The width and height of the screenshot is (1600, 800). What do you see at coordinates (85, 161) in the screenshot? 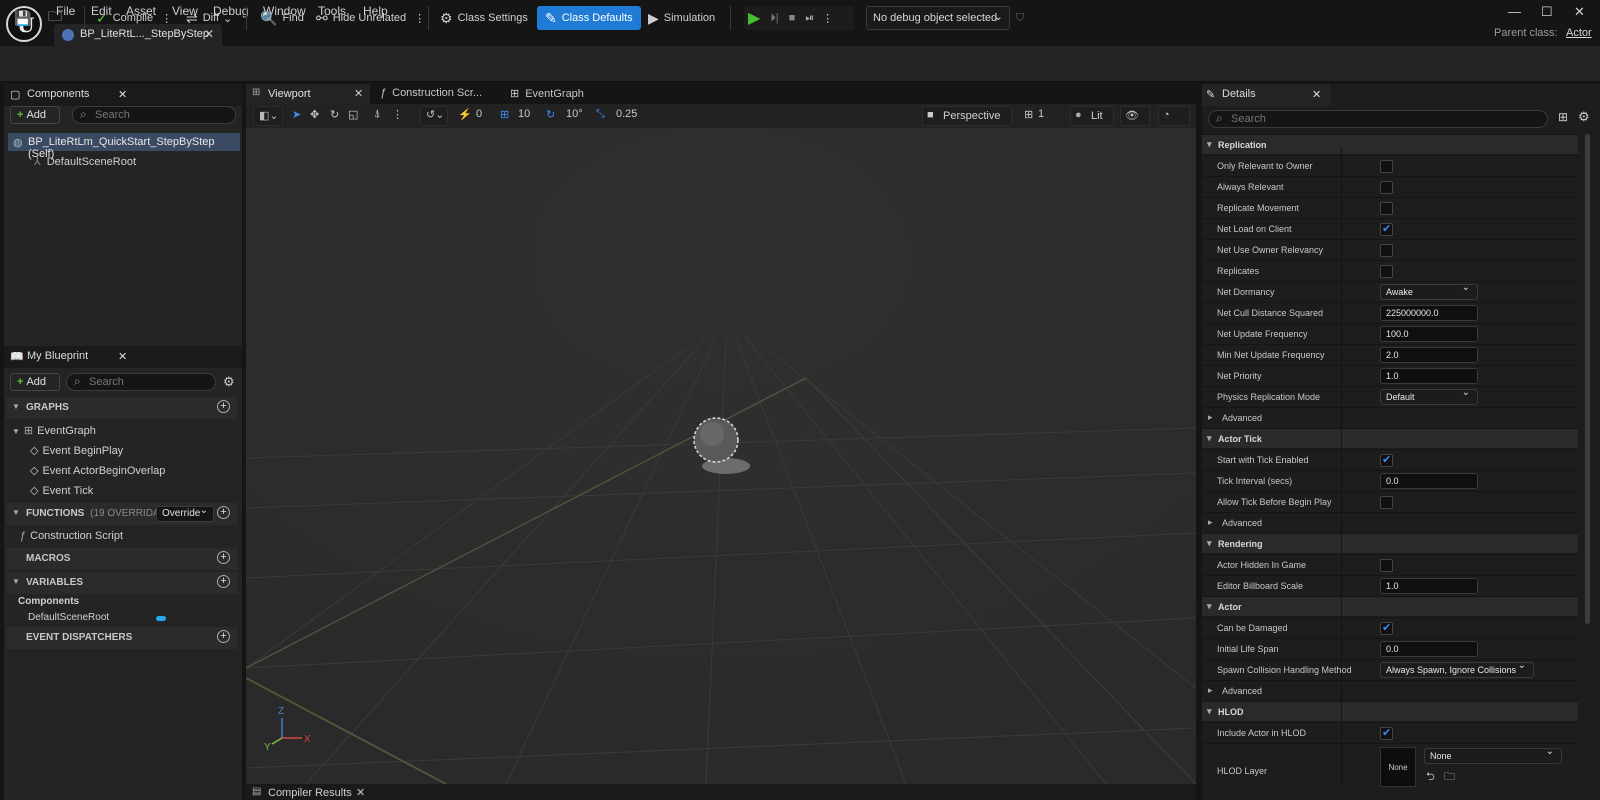
I see `component-root-item: ⅄ DefaultSceneRoot` at bounding box center [85, 161].